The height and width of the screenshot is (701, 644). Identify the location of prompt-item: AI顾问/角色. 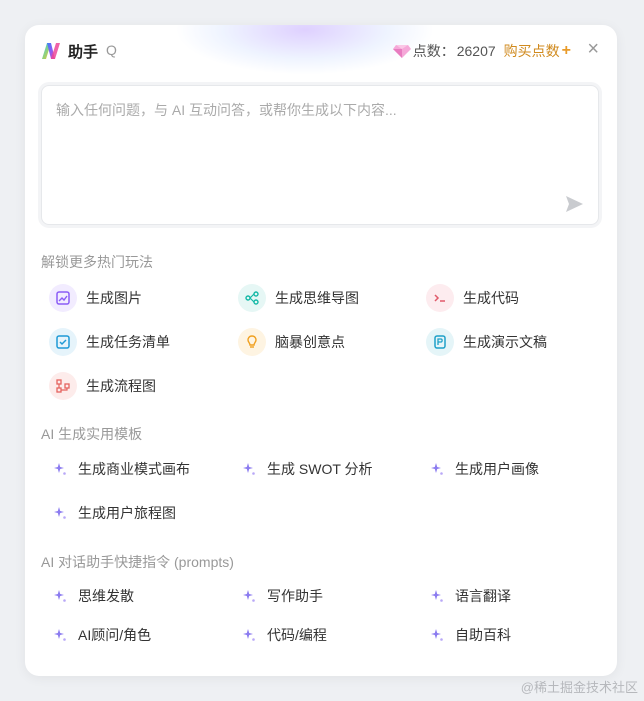
(96, 635).